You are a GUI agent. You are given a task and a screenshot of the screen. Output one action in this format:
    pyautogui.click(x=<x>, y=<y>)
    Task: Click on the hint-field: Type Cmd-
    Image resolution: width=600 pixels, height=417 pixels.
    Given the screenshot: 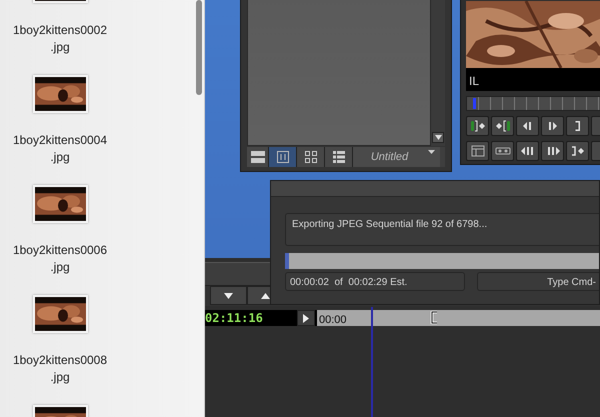 What is the action you would take?
    pyautogui.click(x=538, y=281)
    